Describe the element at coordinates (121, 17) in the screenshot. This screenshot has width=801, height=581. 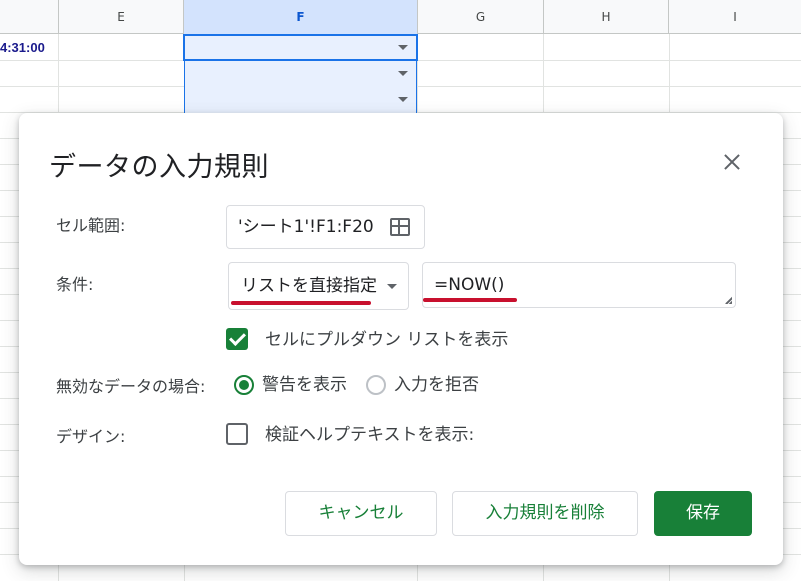
I see `column-header-e: E` at that location.